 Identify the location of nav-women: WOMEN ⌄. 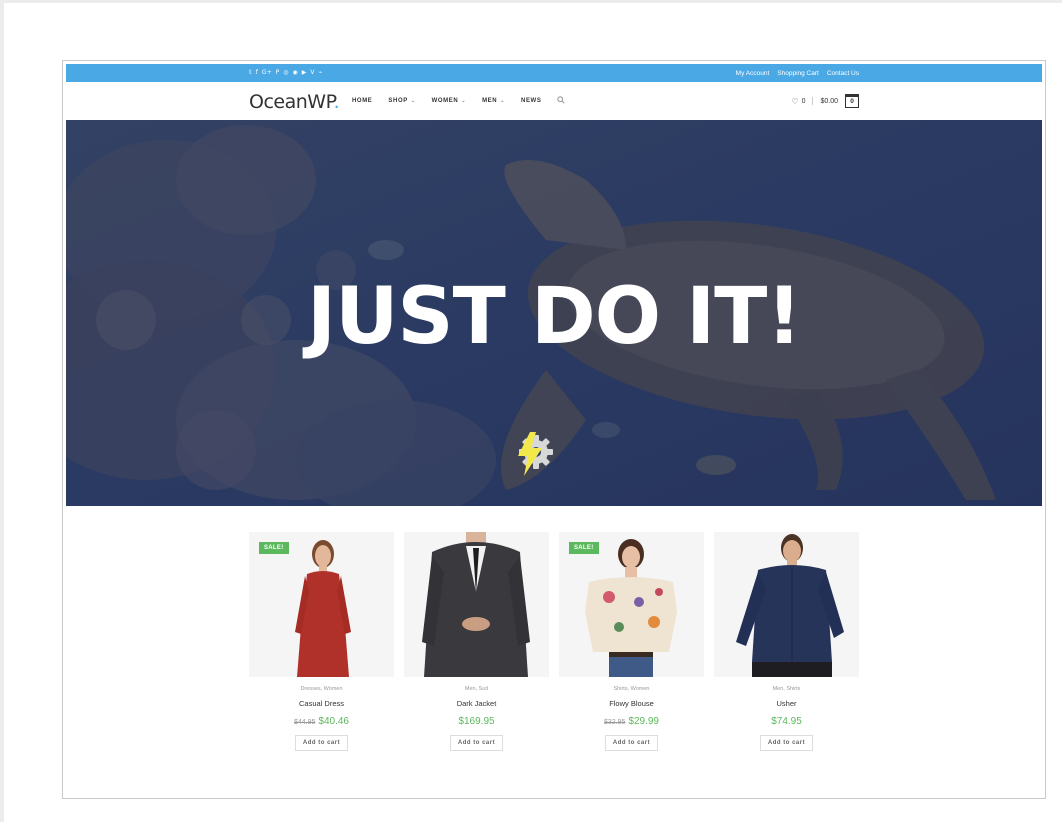
(449, 101).